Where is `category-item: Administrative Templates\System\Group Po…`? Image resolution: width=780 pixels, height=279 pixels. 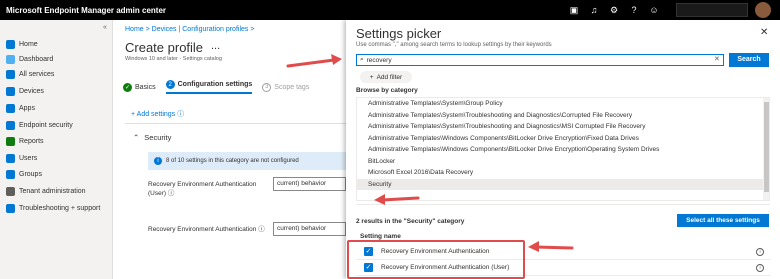
category-item: Administrative Templates\System\Group Po… is located at coordinates (563, 104).